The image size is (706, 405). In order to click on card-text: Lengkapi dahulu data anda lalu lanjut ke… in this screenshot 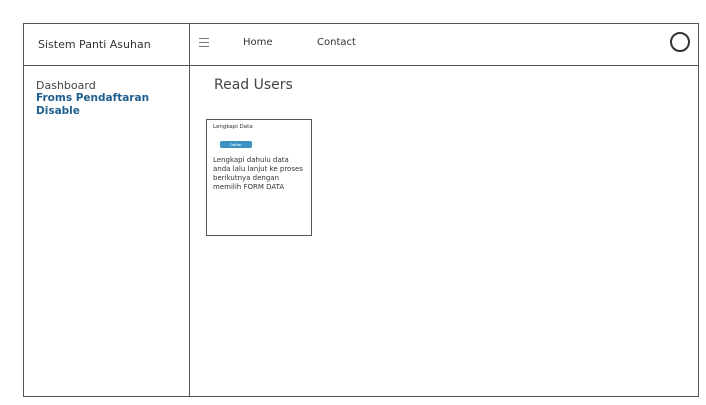, I will do `click(258, 173)`.